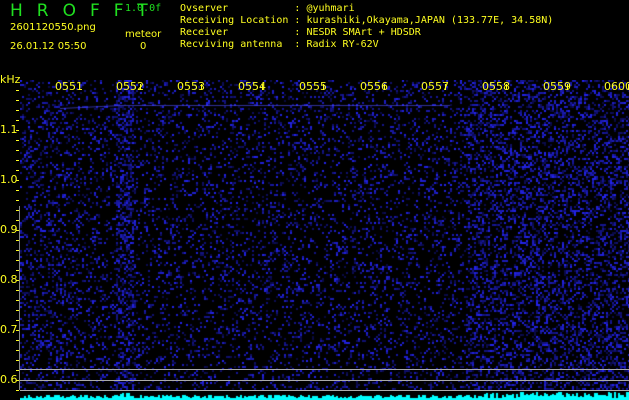 The width and height of the screenshot is (629, 400). I want to click on freq-label: 0.6, so click(9, 379).